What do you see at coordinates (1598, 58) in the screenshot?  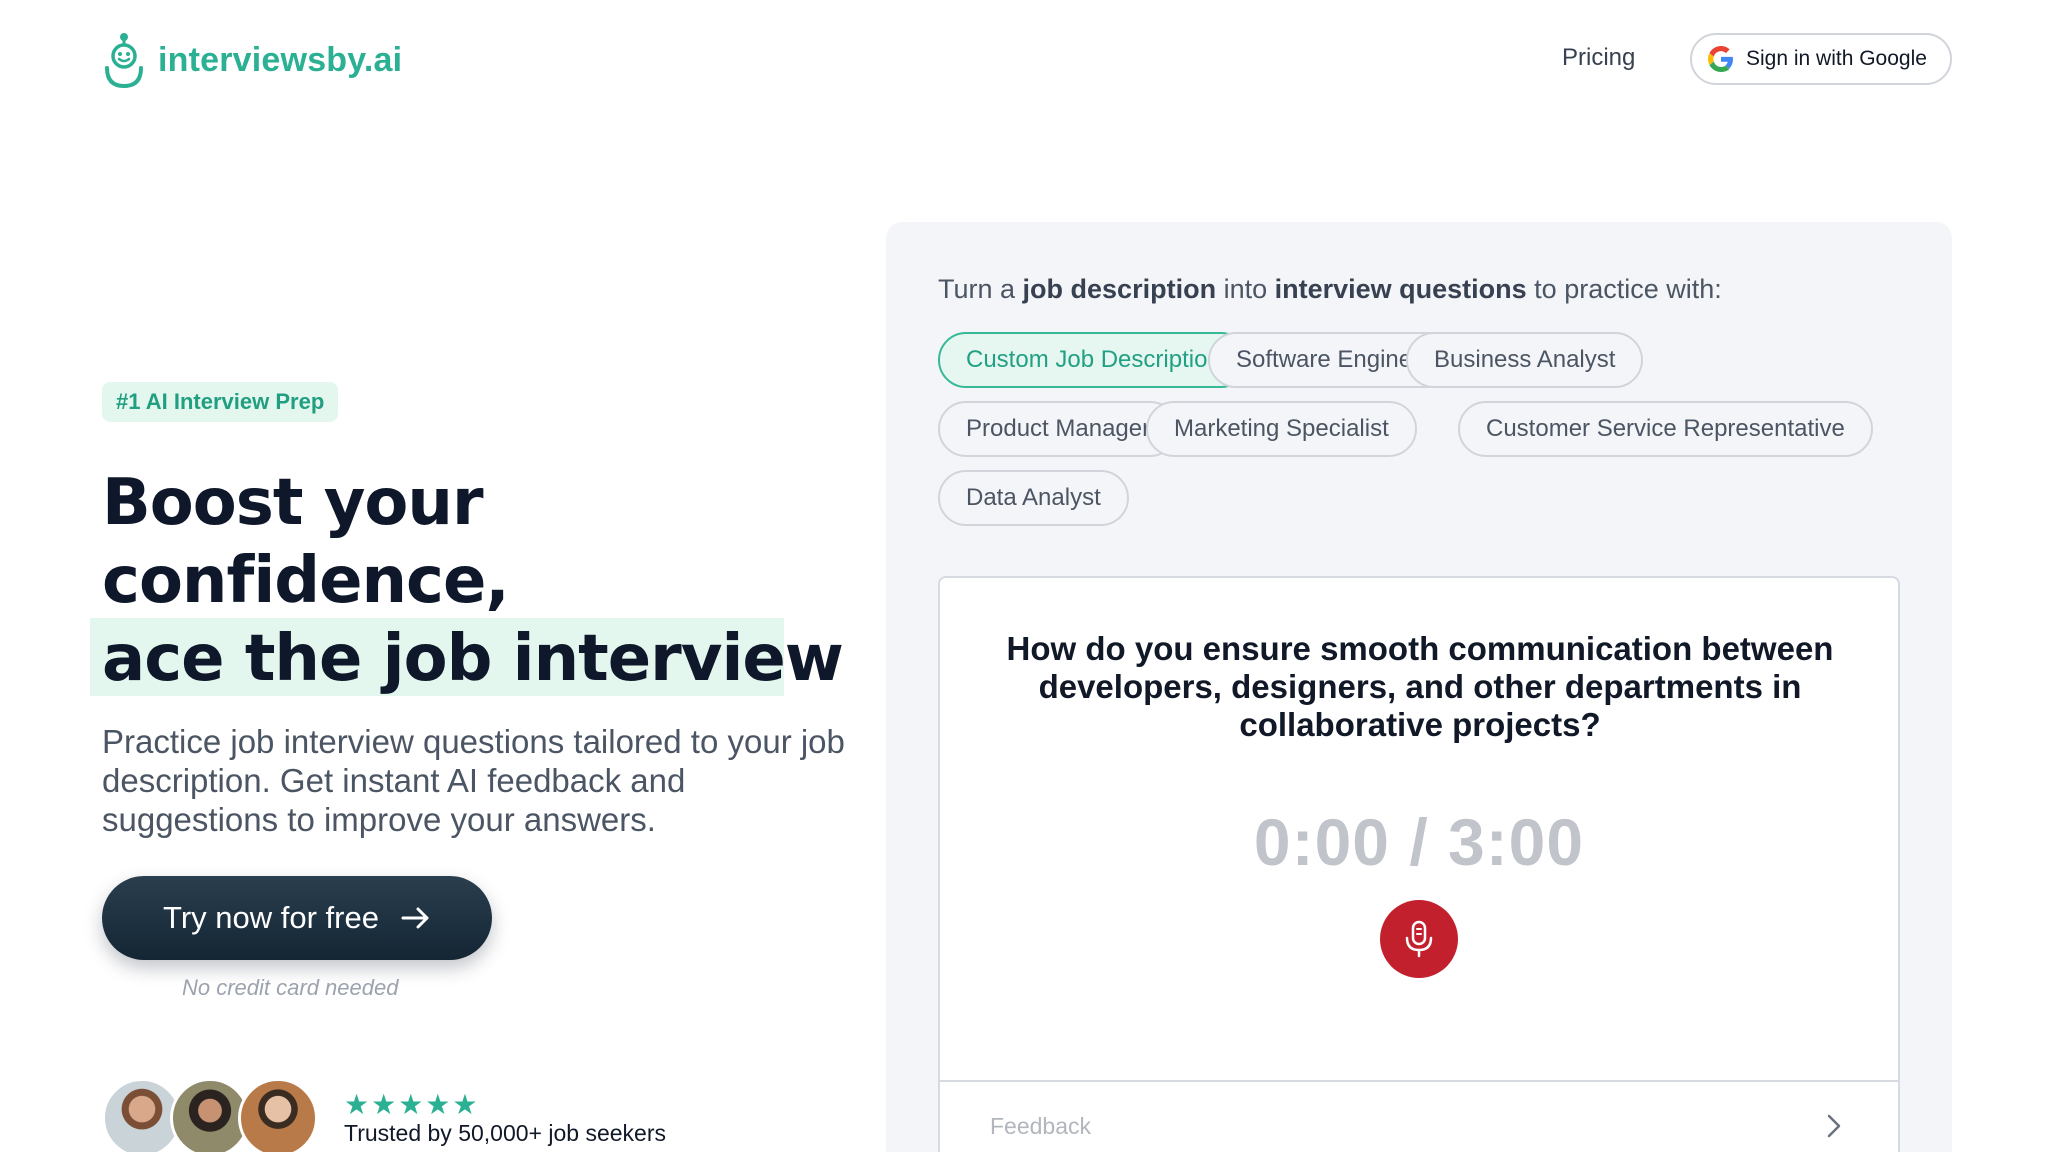 I see `nav-pricing-link: Pricing` at bounding box center [1598, 58].